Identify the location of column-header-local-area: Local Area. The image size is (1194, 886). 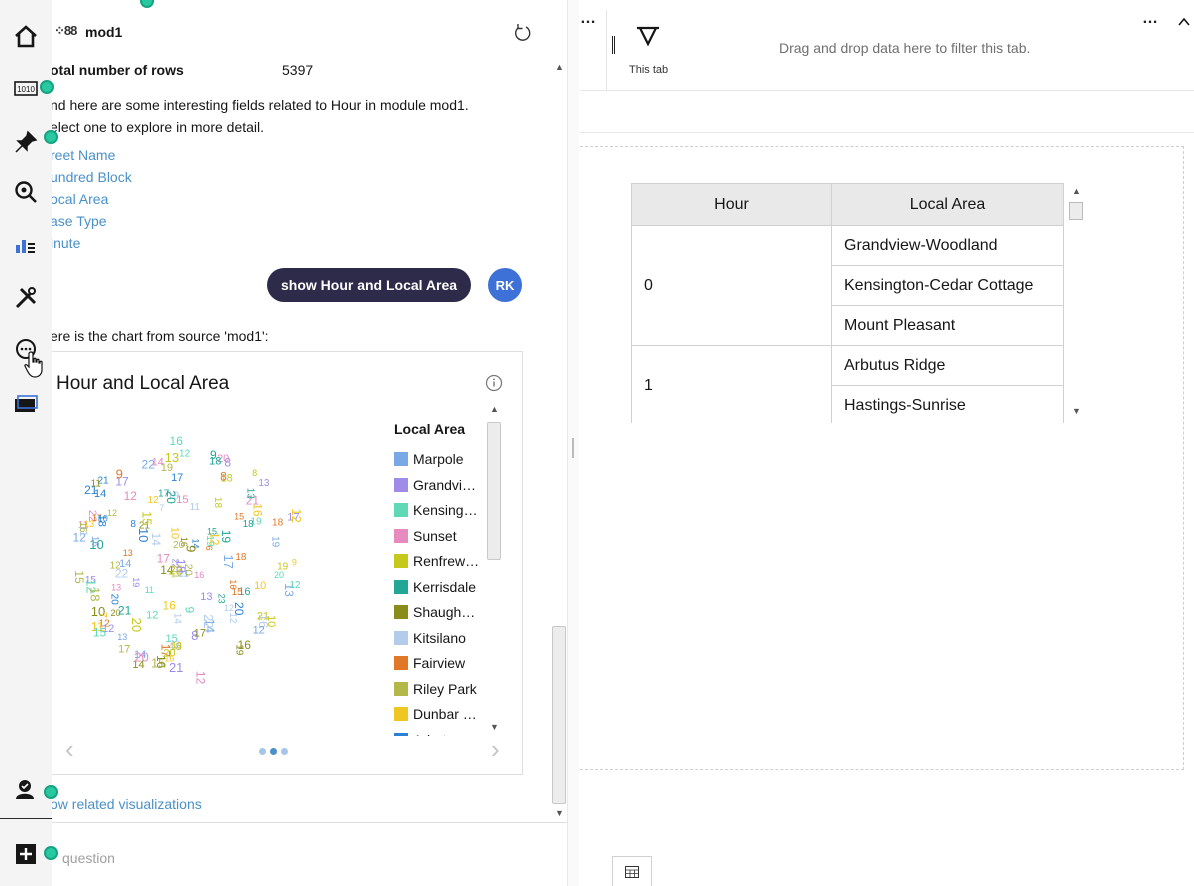
(947, 204).